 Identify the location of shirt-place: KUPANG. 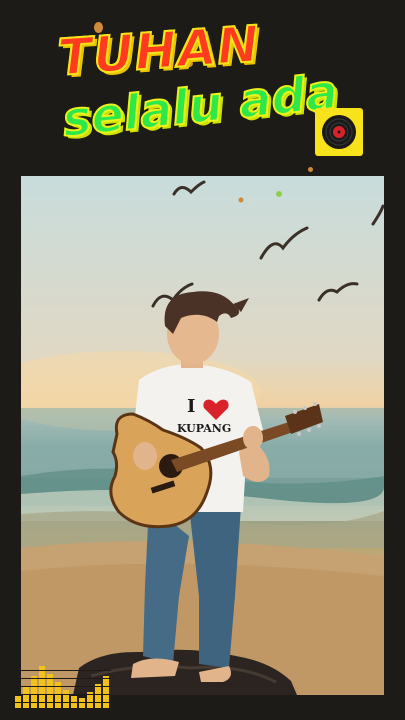
(204, 428).